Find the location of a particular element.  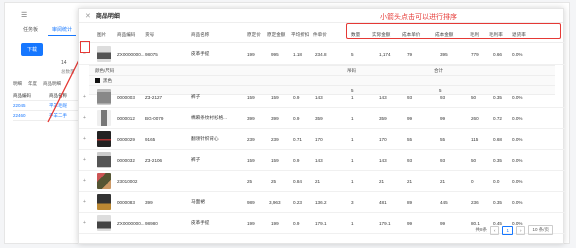

col-sales-amount: 原定金额 is located at coordinates (276, 35).